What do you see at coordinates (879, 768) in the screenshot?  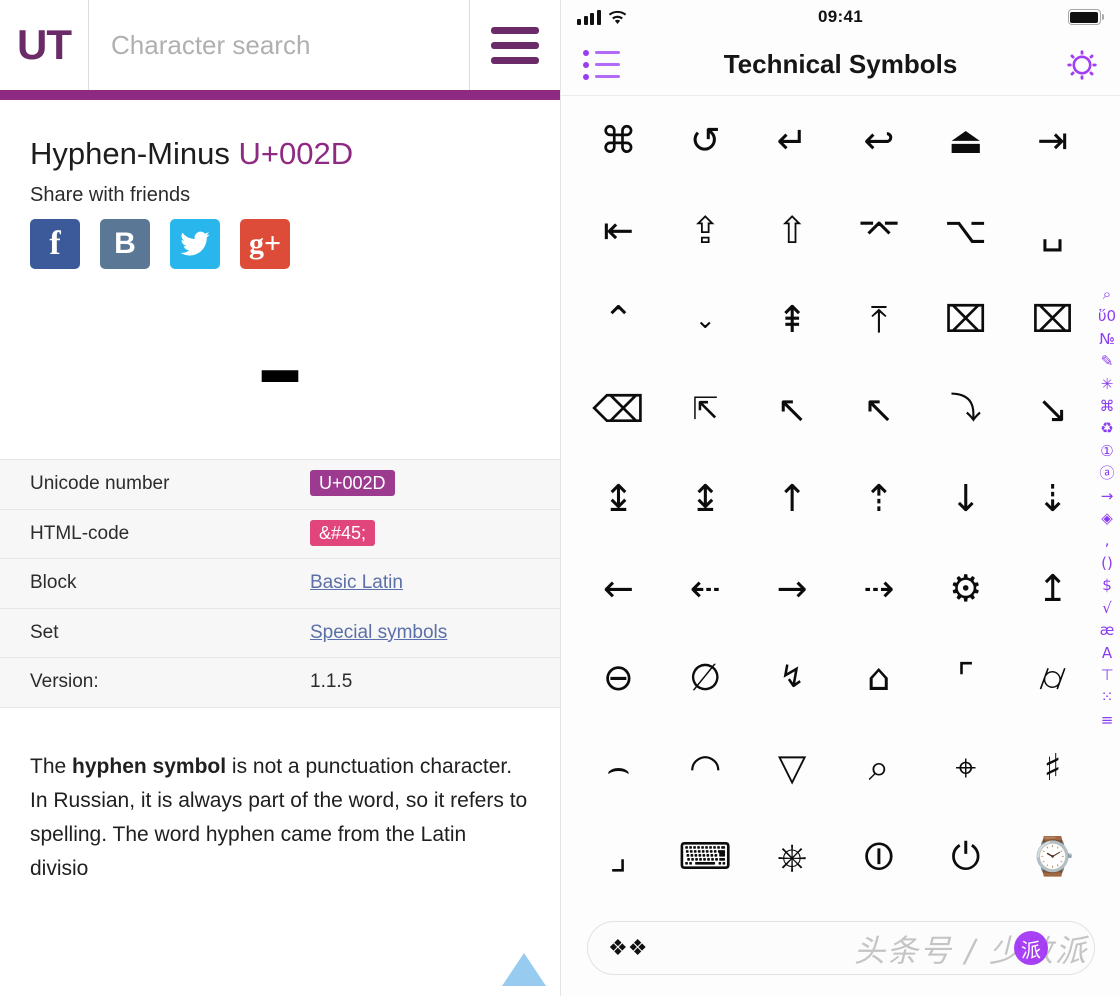 I see `symbol-cell: ⌕` at bounding box center [879, 768].